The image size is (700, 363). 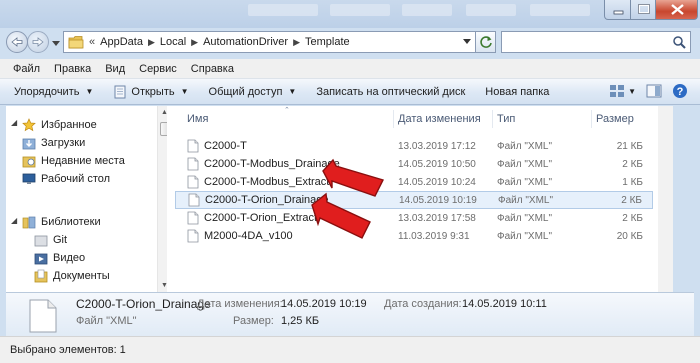 I want to click on column-header-date: Дата изменения, so click(x=439, y=119).